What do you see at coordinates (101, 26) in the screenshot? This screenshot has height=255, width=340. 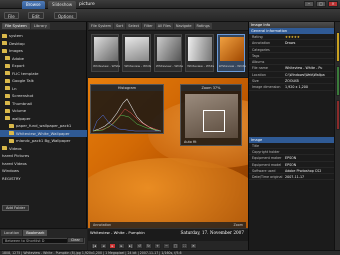 I see `strip-tab: File System` at bounding box center [101, 26].